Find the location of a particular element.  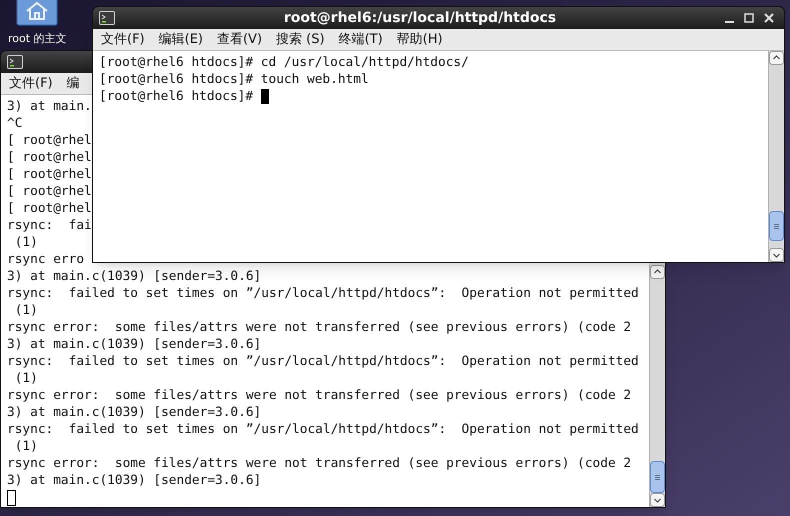

desktop-icon-label: root 的主文 is located at coordinates (37, 38).